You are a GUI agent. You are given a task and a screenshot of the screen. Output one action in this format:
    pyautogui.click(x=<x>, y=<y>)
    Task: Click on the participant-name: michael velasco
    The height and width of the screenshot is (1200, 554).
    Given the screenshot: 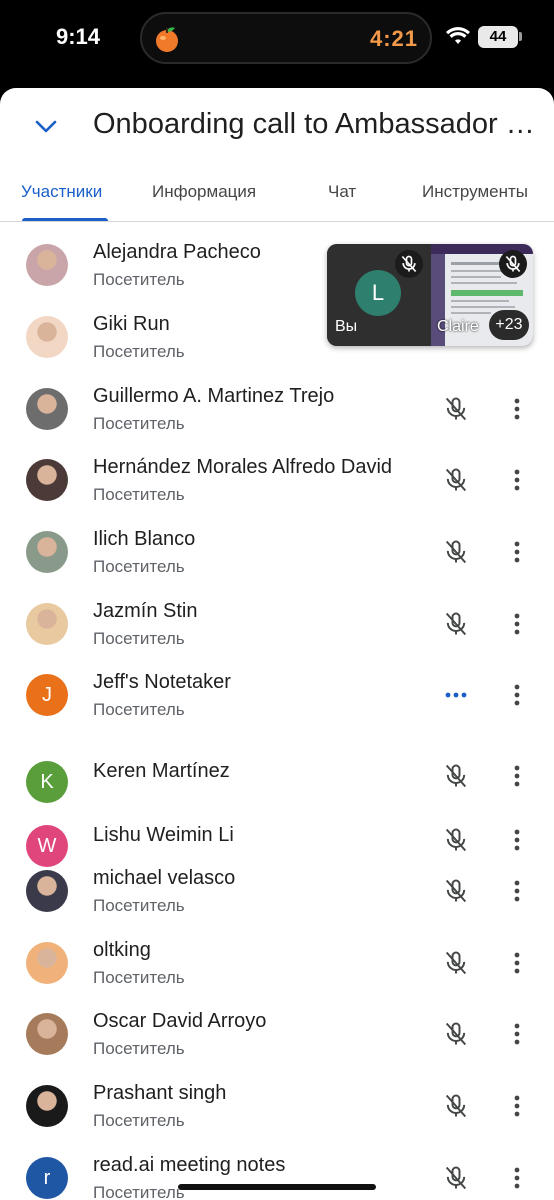 What is the action you would take?
    pyautogui.click(x=164, y=878)
    